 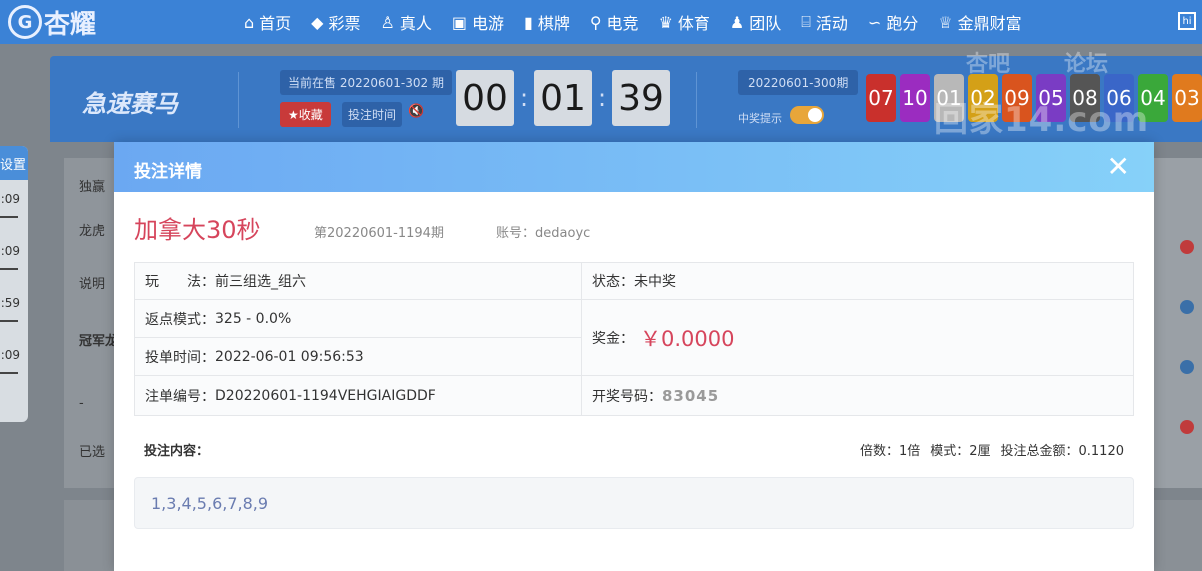 What do you see at coordinates (366, 82) in the screenshot?
I see `current-issue-badge: 当前在售 20220601-302 期` at bounding box center [366, 82].